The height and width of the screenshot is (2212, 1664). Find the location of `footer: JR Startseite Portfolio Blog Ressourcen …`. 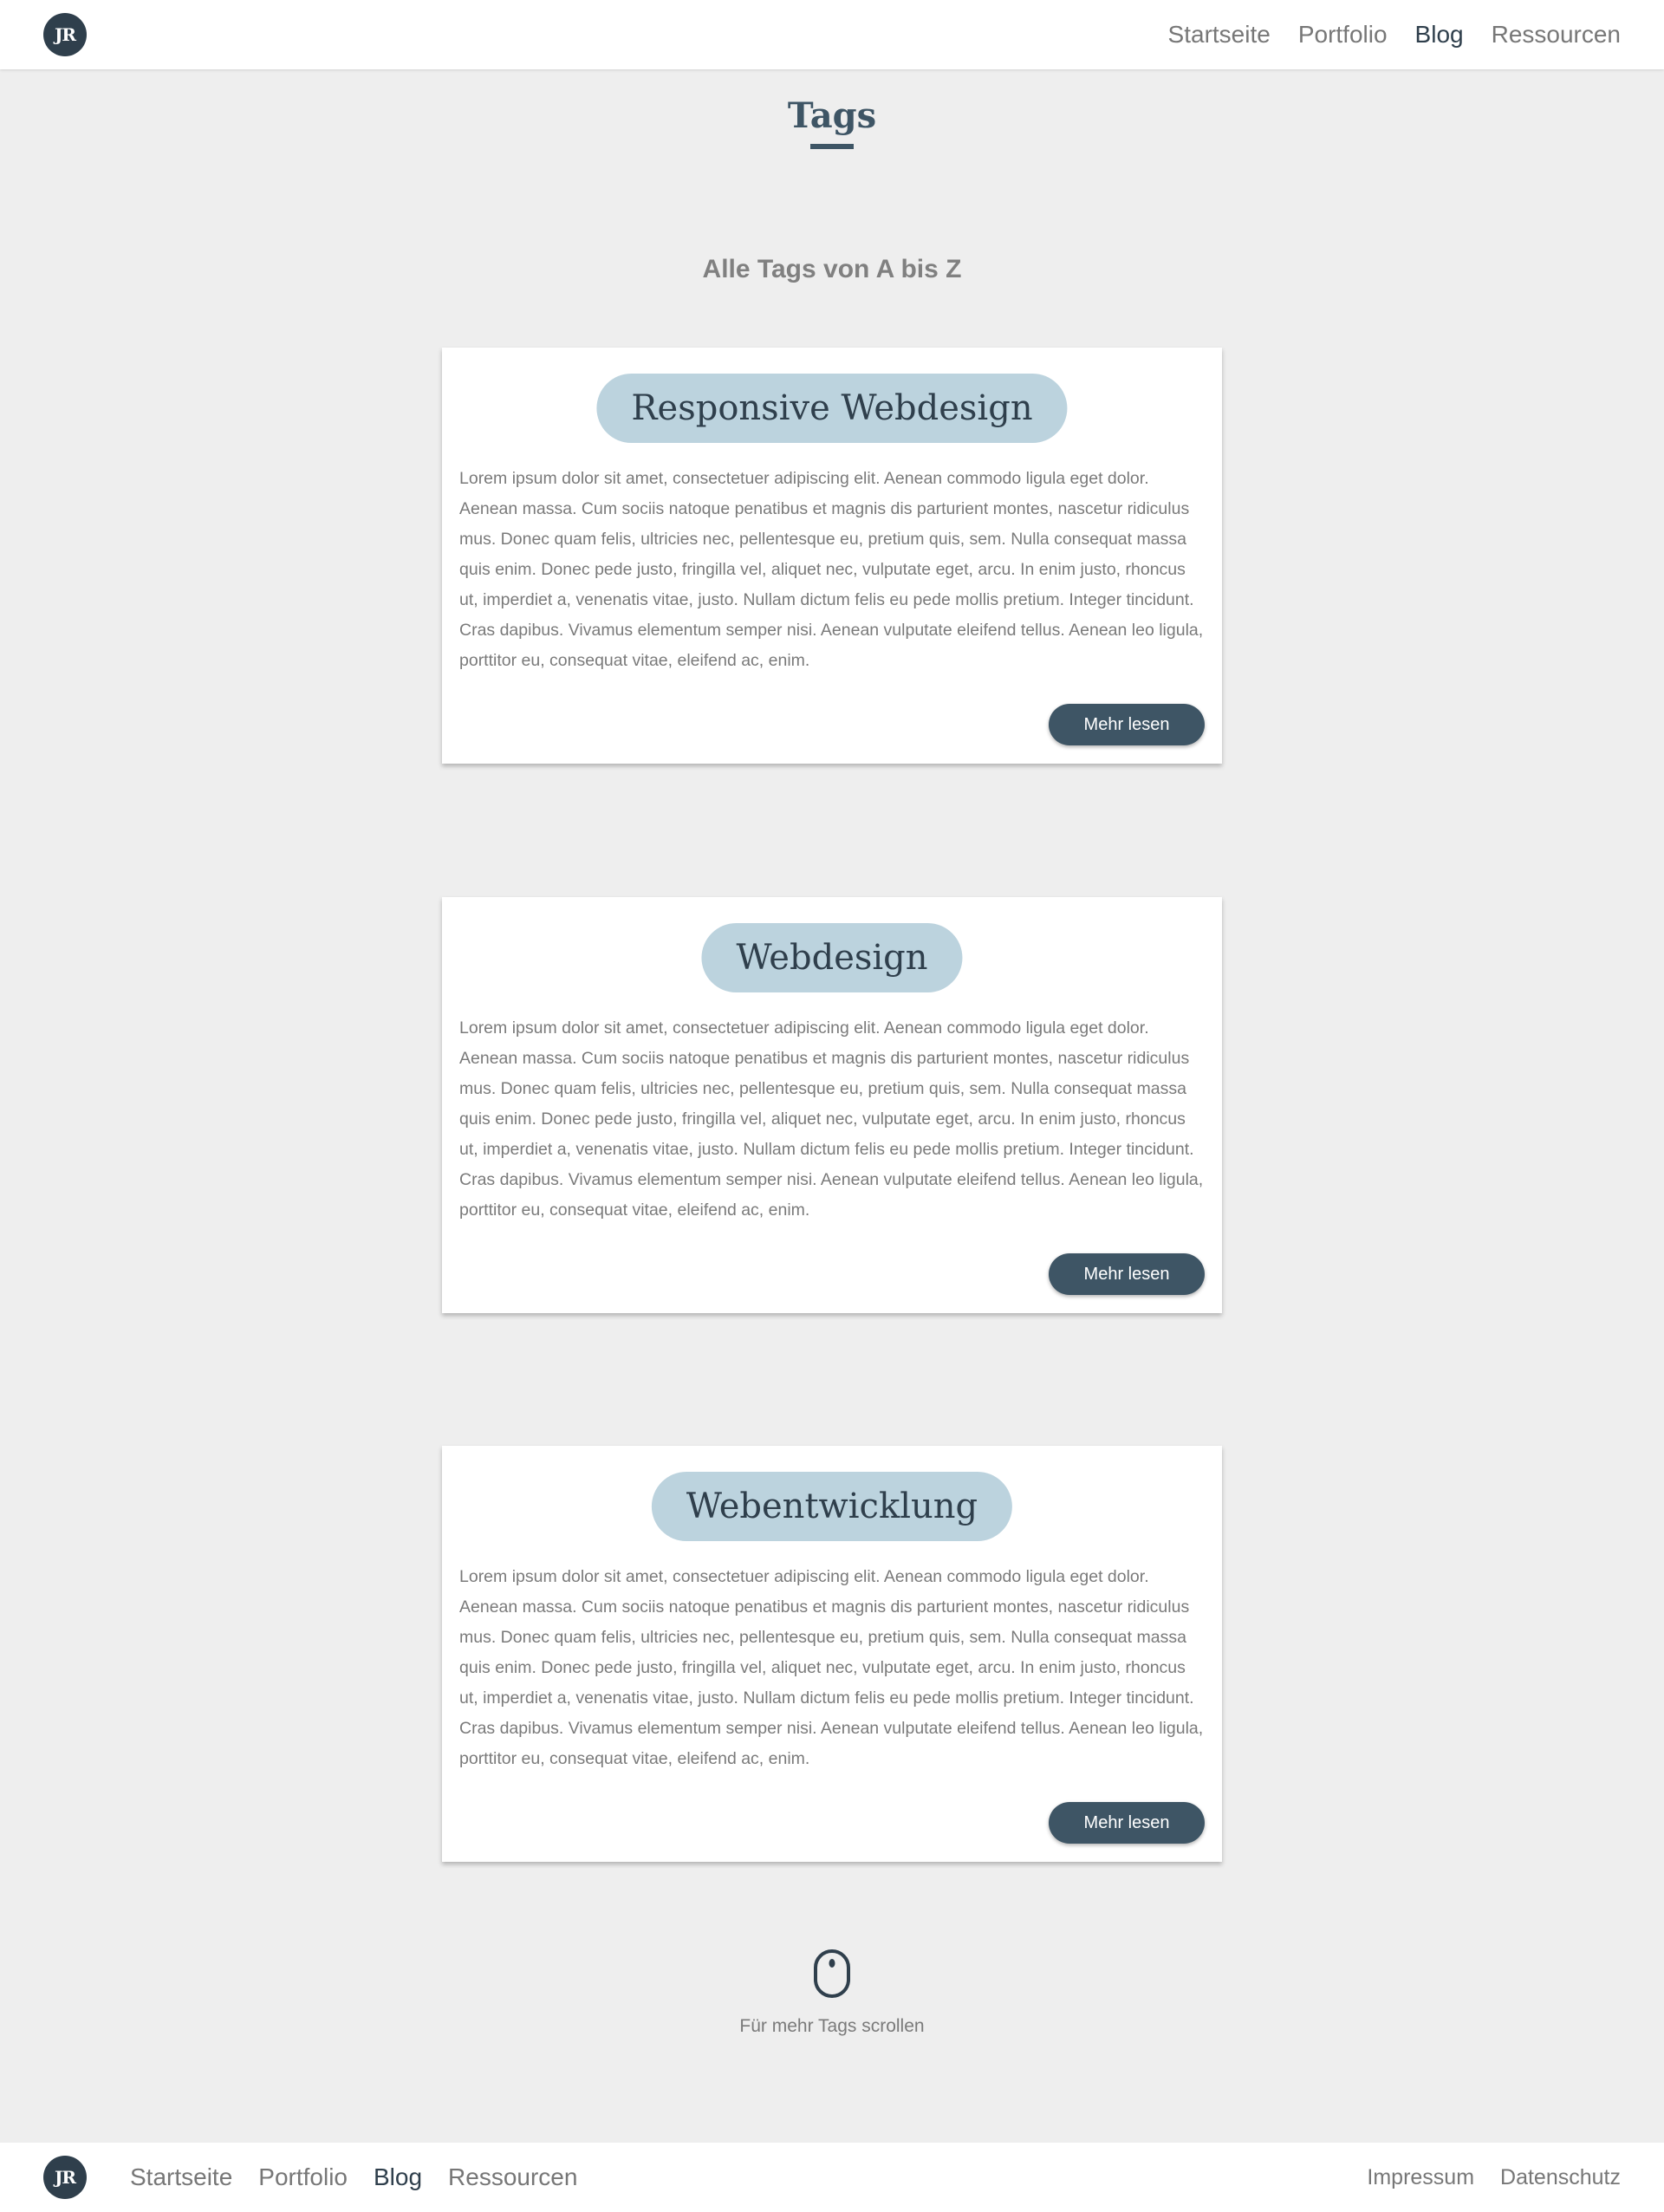

footer: JR Startseite Portfolio Blog Ressourcen … is located at coordinates (832, 2177).